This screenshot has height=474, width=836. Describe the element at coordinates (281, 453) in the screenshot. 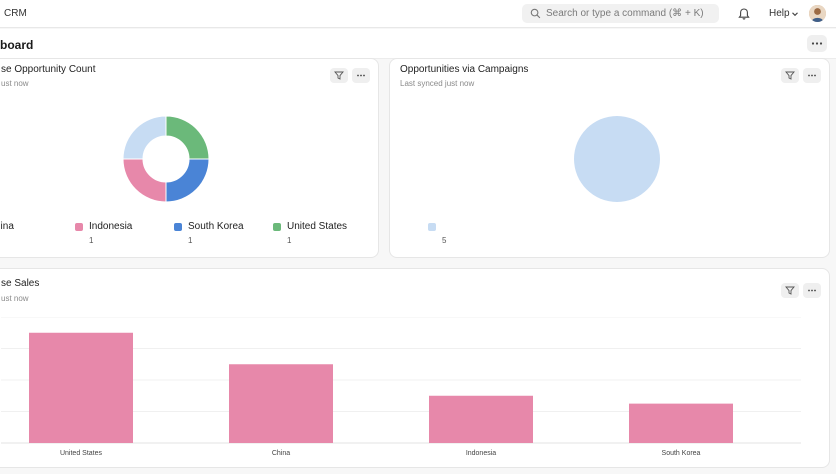

I see `x-tick-label: China` at that location.